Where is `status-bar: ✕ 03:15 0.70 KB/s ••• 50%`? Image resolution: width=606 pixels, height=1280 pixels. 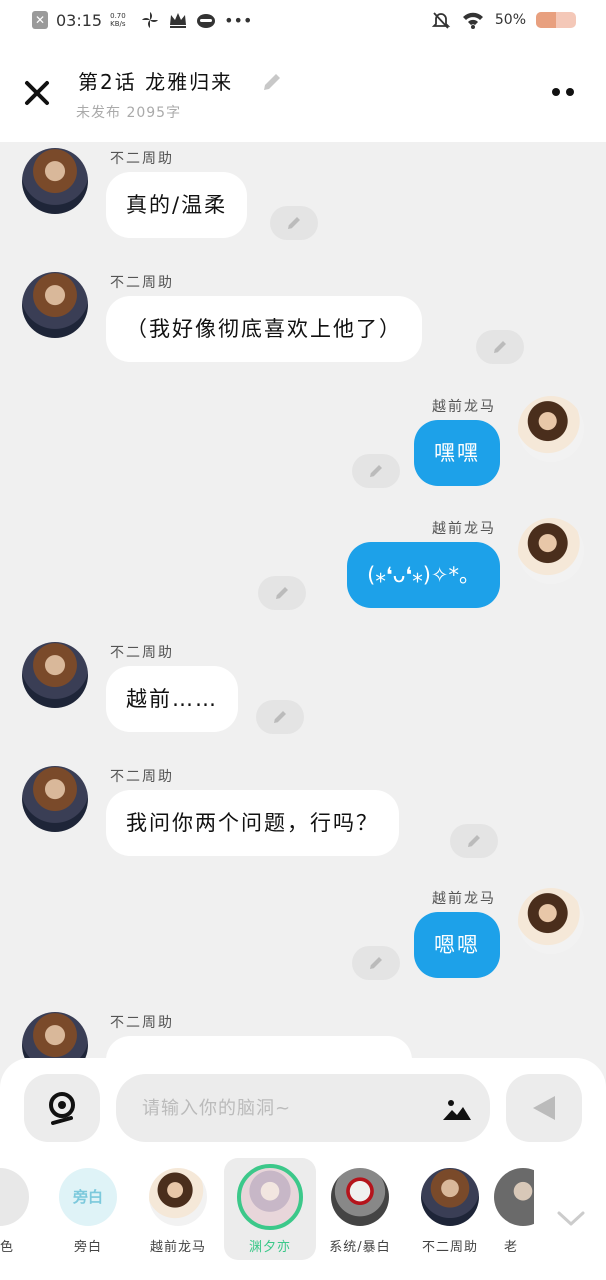
status-bar: ✕ 03:15 0.70 KB/s ••• 50% is located at coordinates (303, 24).